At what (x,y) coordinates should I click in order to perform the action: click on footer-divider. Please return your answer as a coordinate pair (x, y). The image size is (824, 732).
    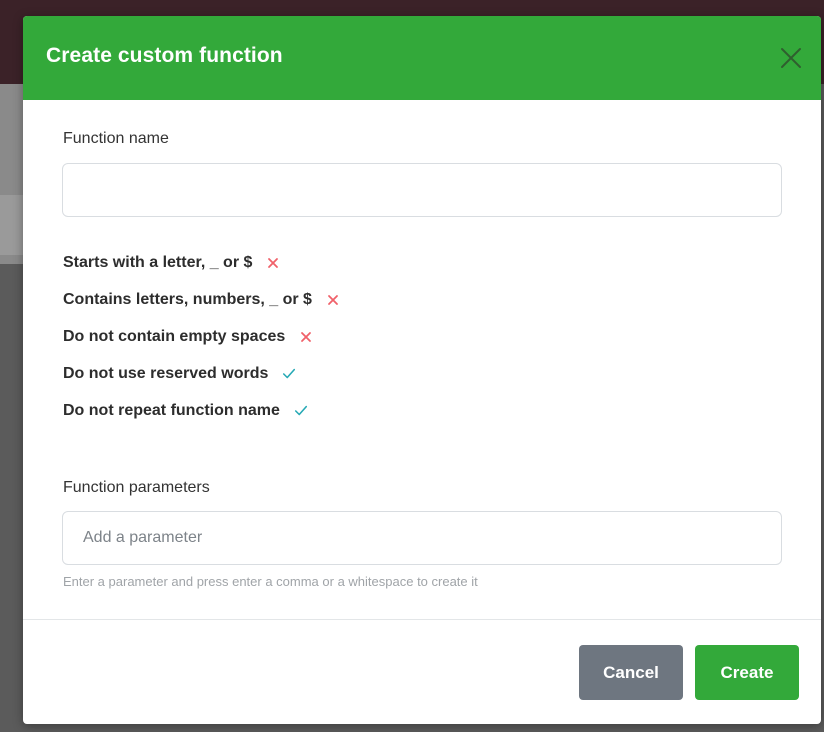
    Looking at the image, I should click on (422, 619).